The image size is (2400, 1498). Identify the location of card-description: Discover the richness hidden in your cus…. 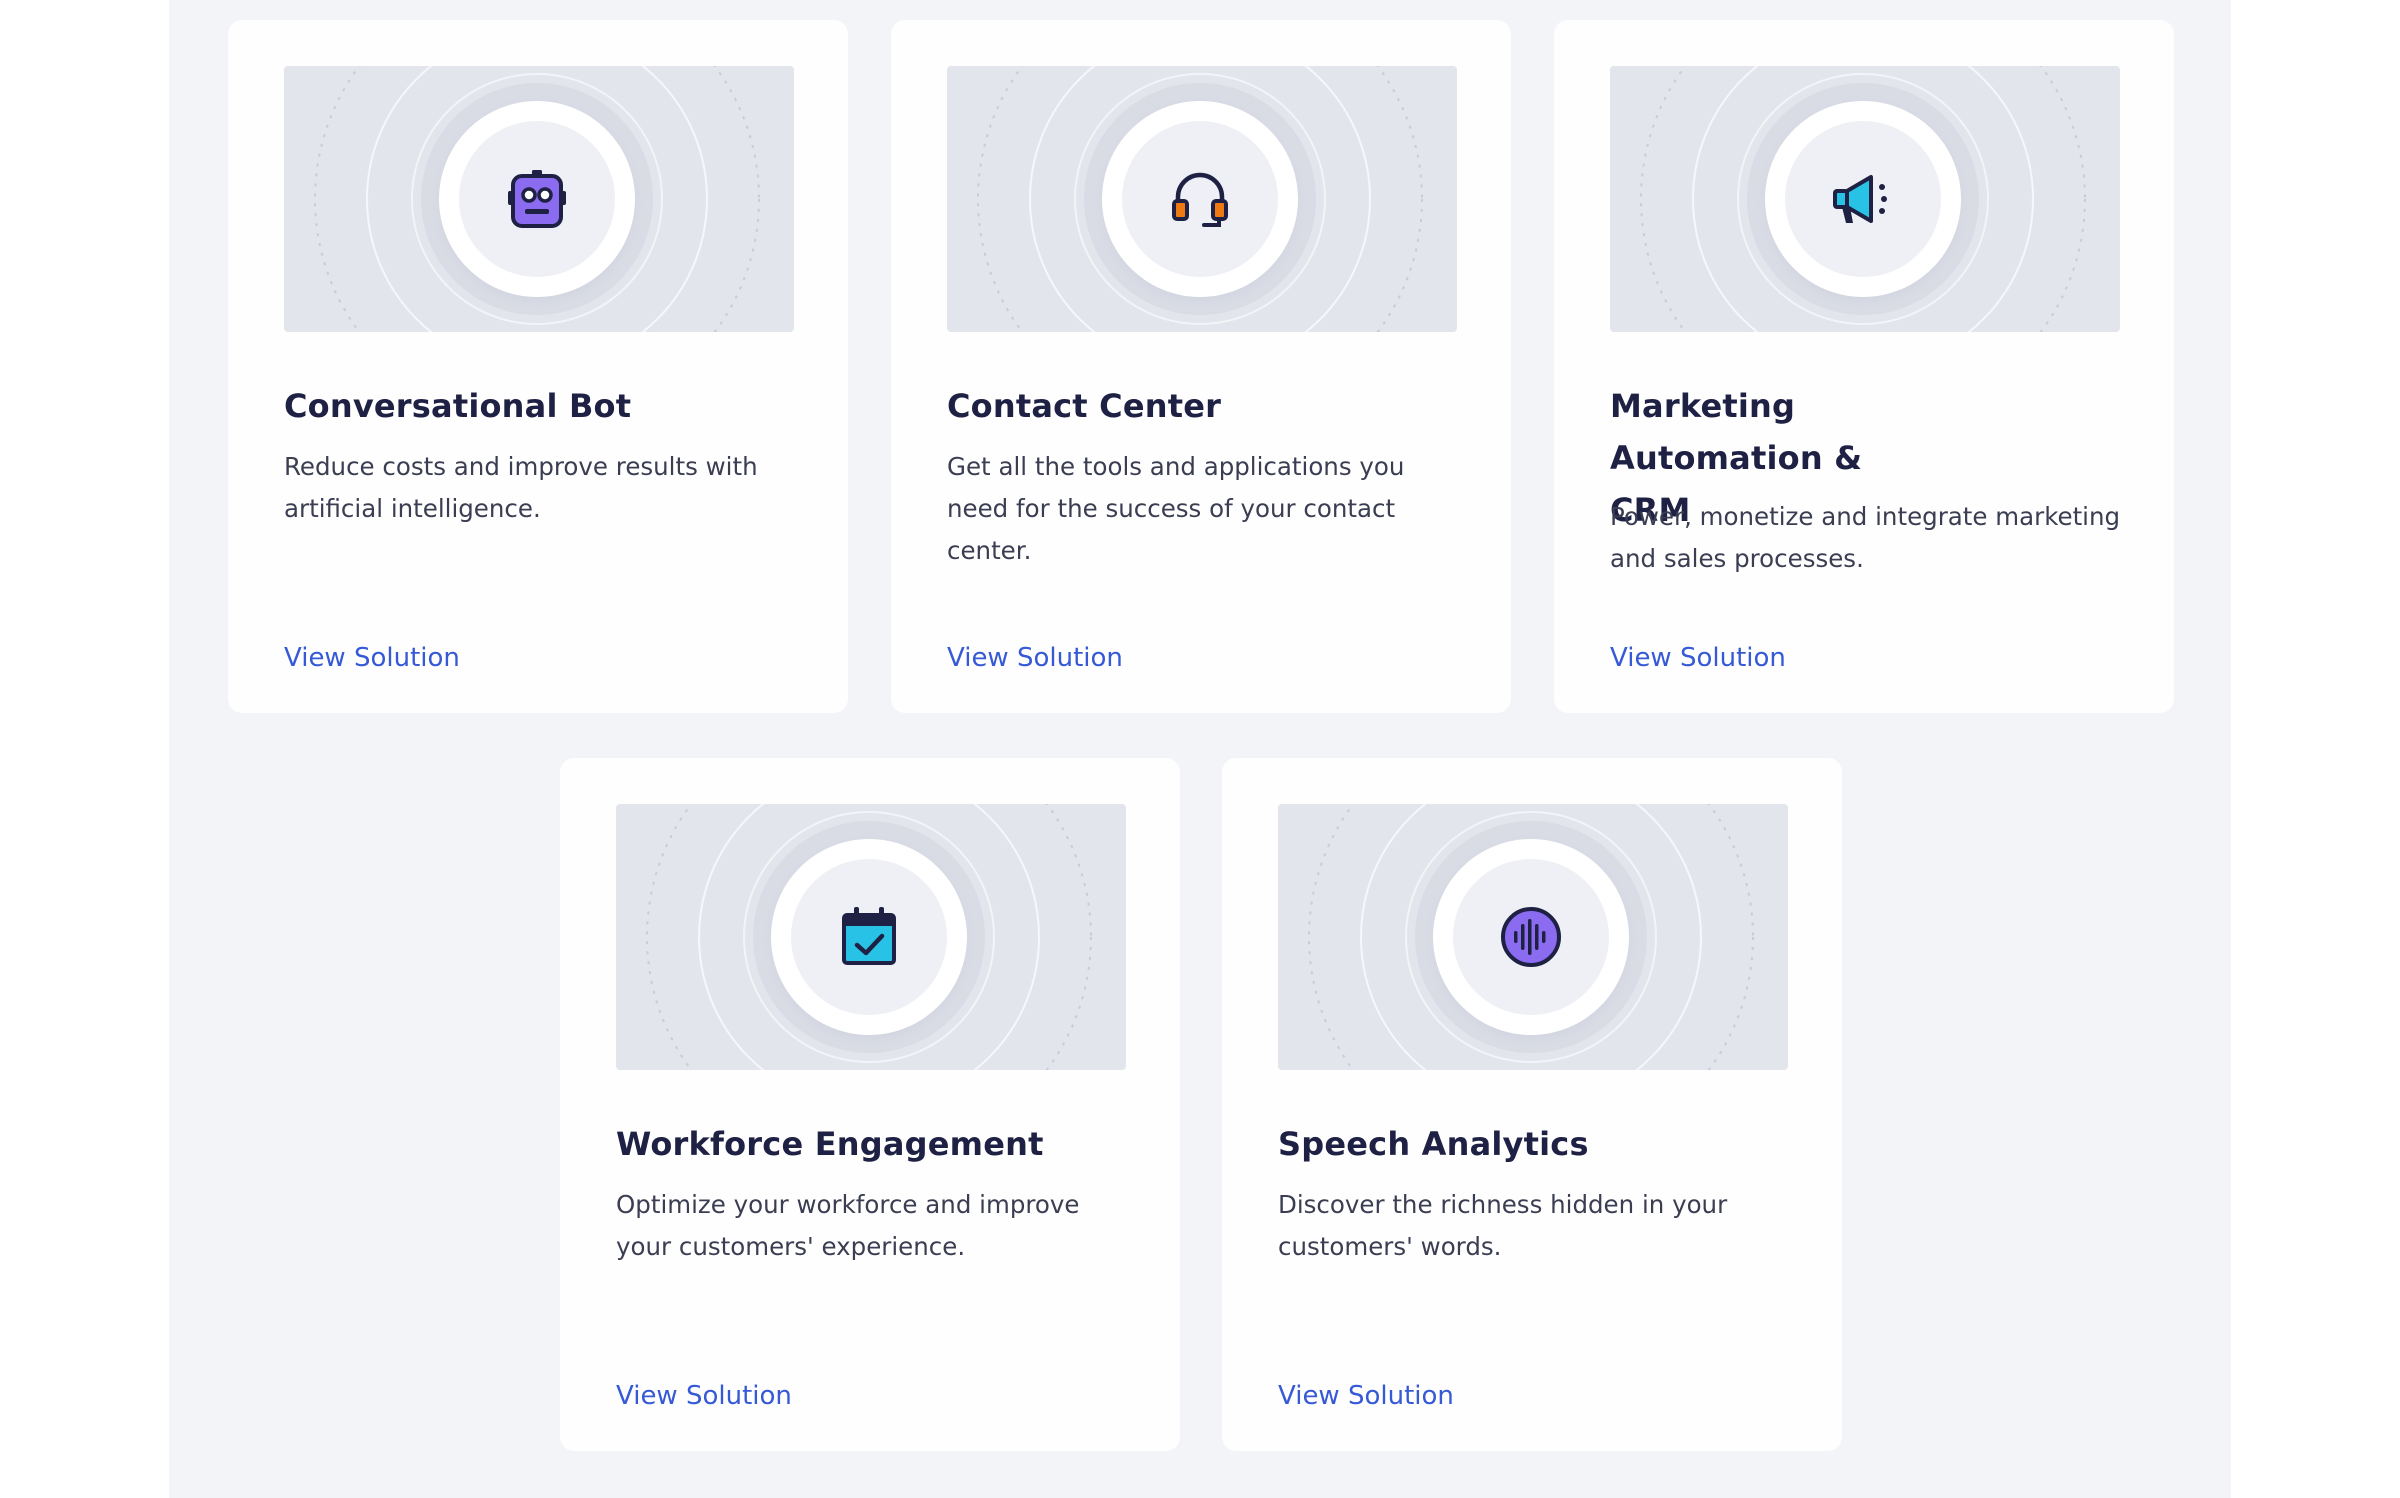
(1503, 1225).